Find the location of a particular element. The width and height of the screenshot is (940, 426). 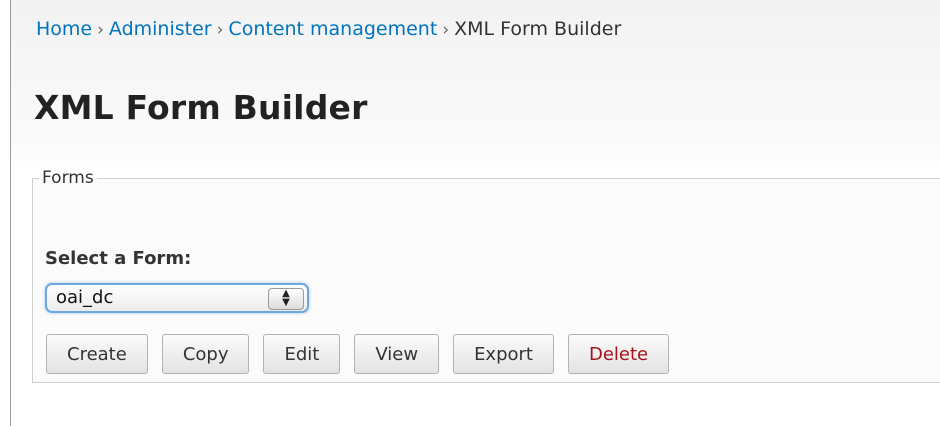

form-actions: Create Copy Edit View Export Delete is located at coordinates (358, 354).